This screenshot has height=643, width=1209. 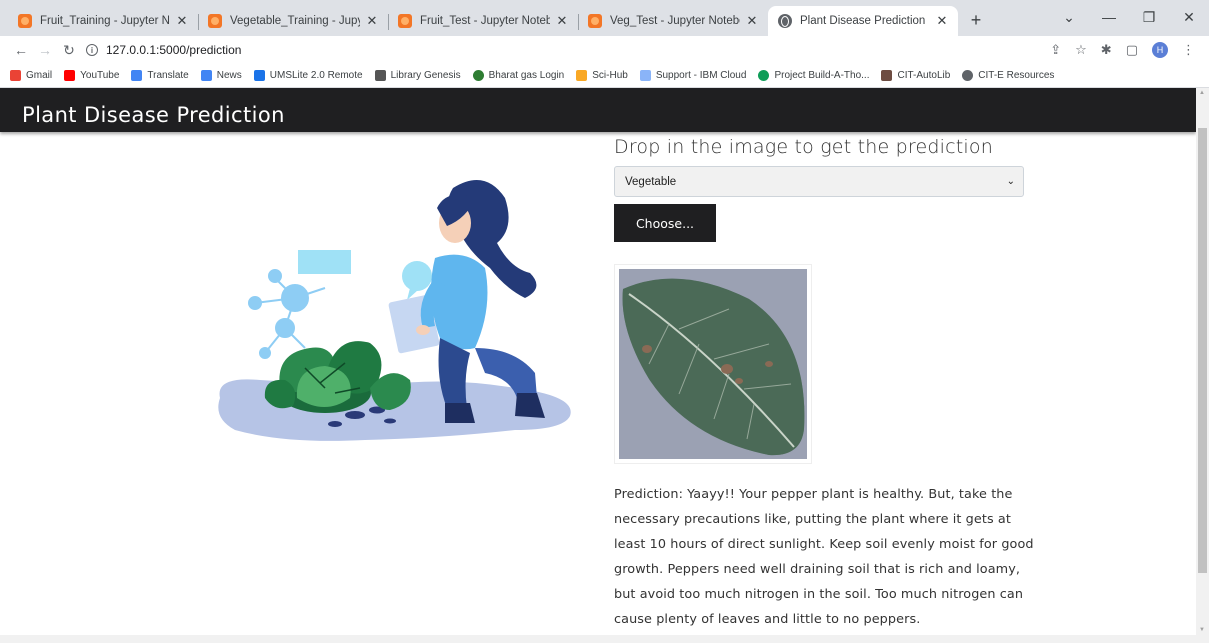 I want to click on bookmark-translate: Translate, so click(x=160, y=75).